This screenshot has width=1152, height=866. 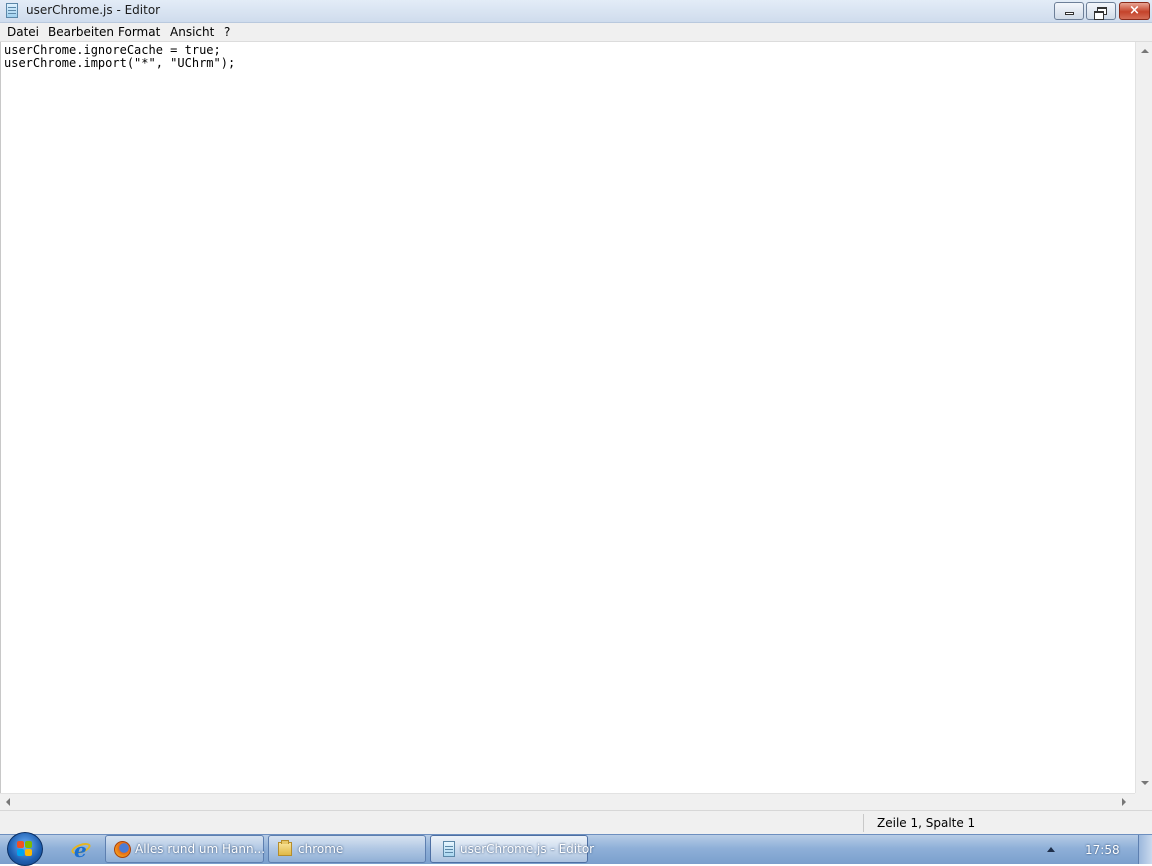 I want to click on menu-ansicht: Ansicht, so click(x=192, y=32).